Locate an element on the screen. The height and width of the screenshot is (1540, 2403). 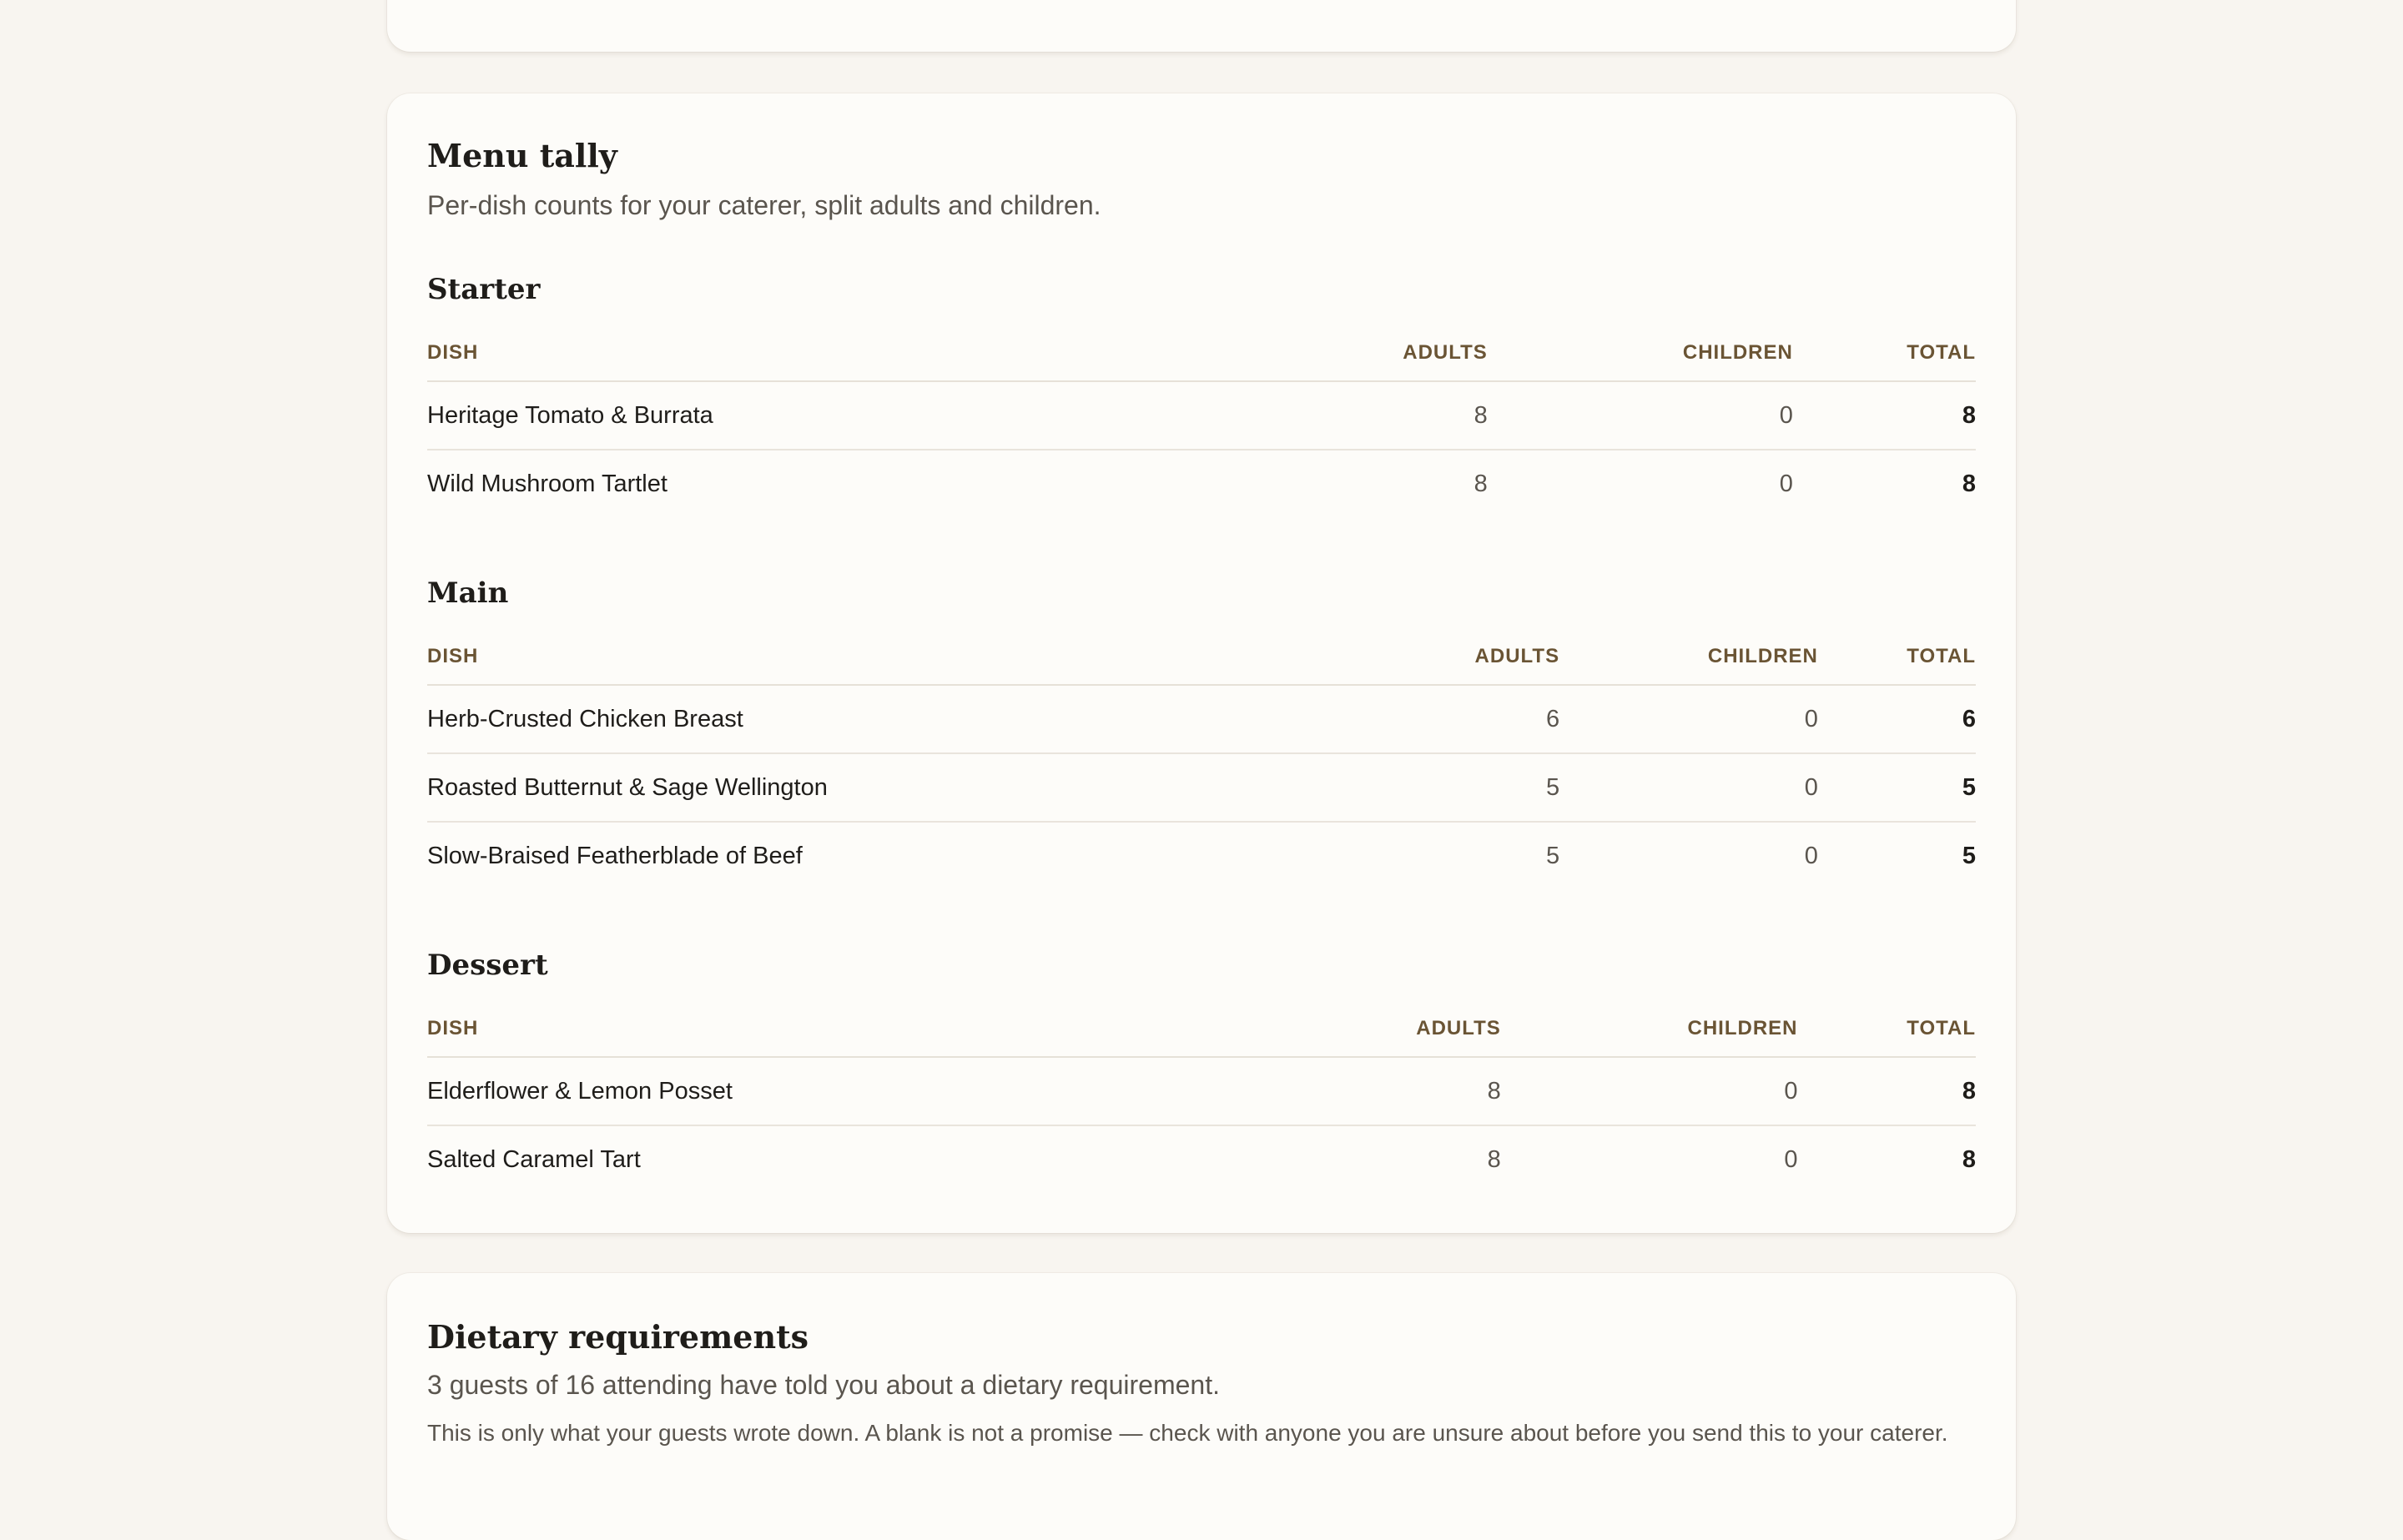
dish-name: Slow-Braised Featherblade of Beef is located at coordinates (615, 855).